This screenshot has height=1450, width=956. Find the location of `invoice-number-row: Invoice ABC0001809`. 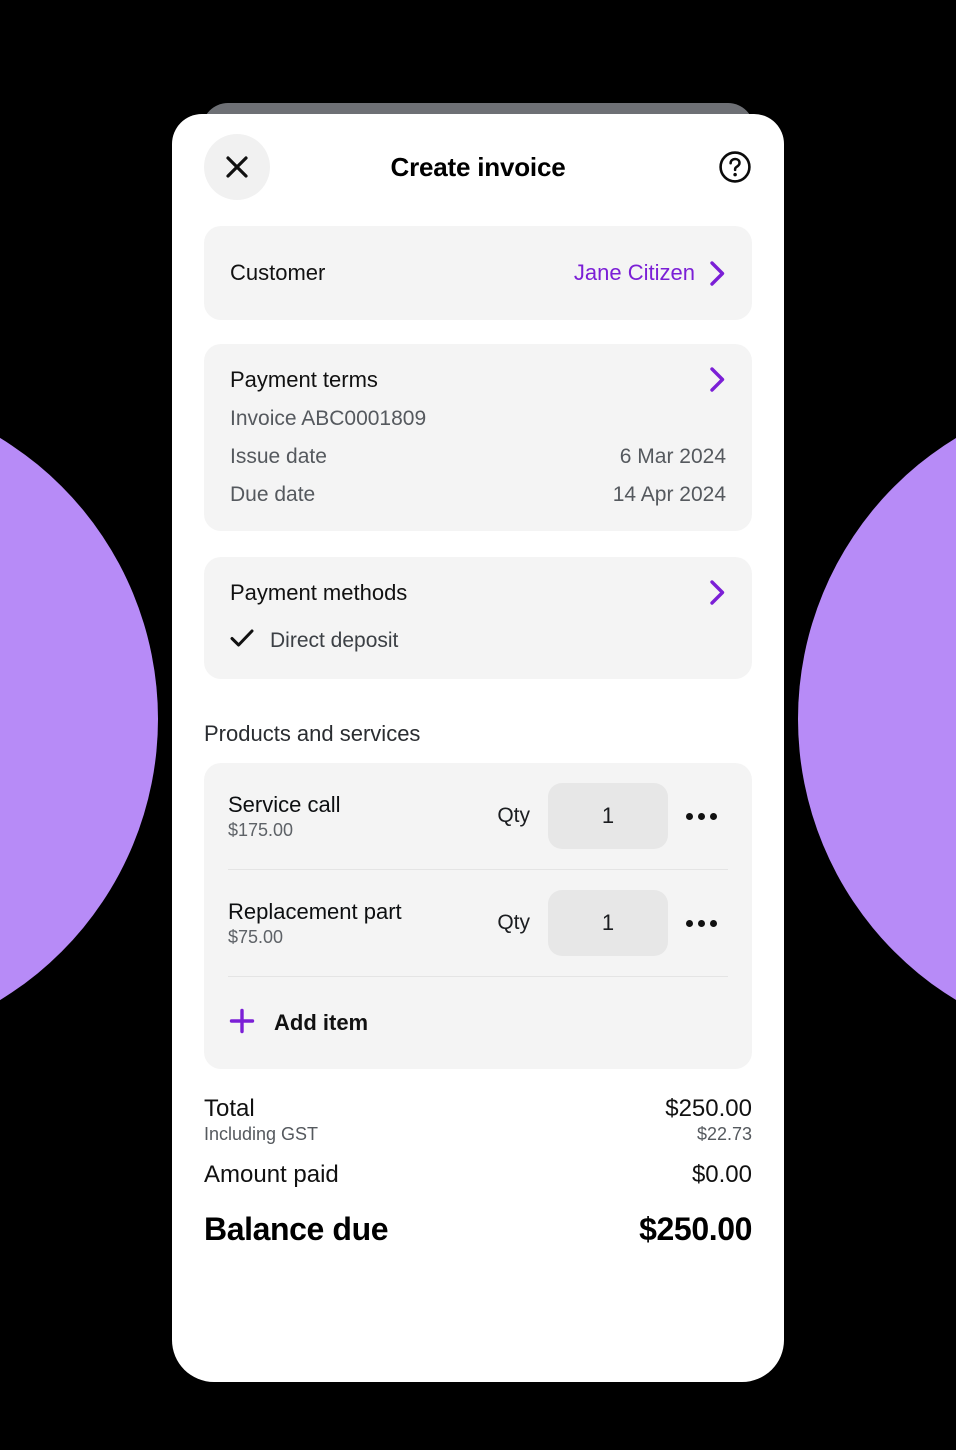

invoice-number-row: Invoice ABC0001809 is located at coordinates (478, 419).